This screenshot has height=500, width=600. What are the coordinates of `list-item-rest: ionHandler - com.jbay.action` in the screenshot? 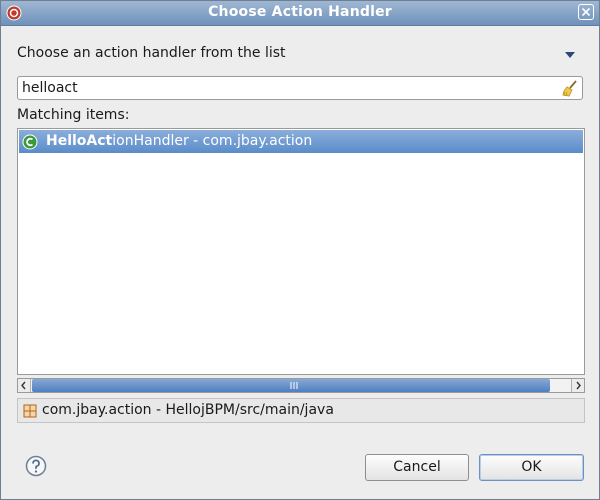 It's located at (212, 141).